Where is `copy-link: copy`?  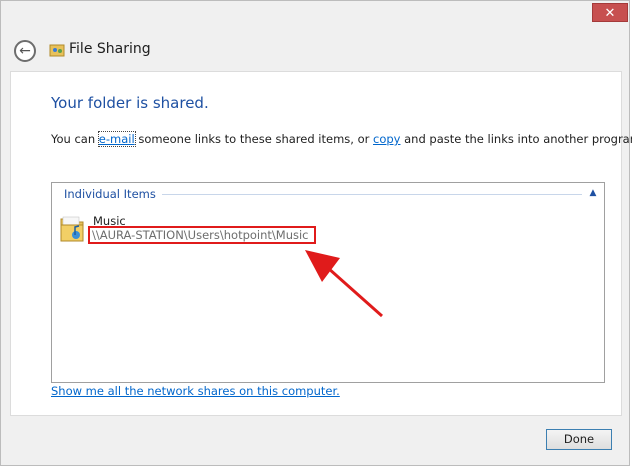
copy-link: copy is located at coordinates (386, 139).